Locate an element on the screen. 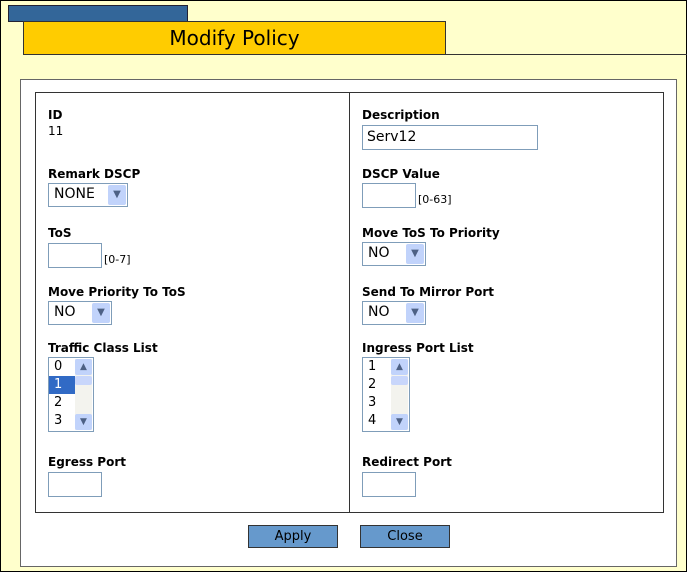 This screenshot has width=687, height=572. dscp-range: [0-63] is located at coordinates (435, 199).